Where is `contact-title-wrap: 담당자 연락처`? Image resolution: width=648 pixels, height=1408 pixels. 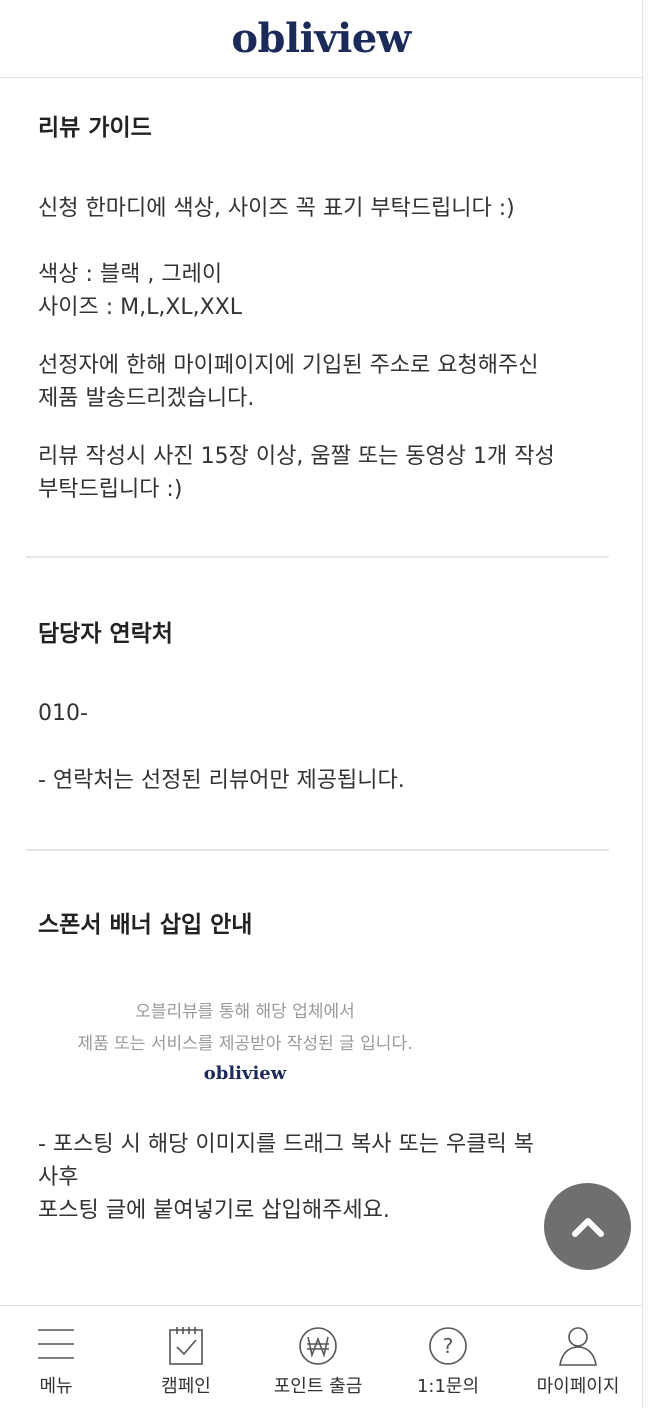 contact-title-wrap: 담당자 연락처 is located at coordinates (323, 631).